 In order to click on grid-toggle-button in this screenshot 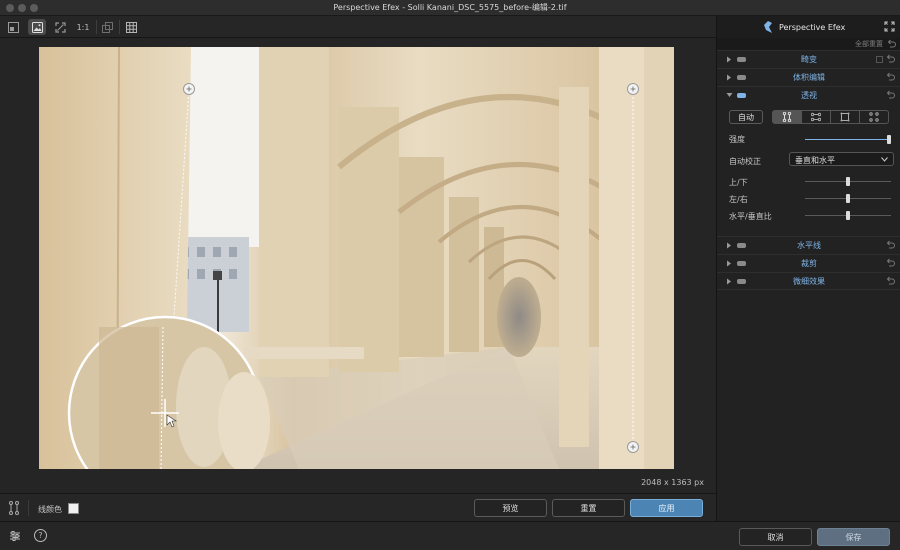, I will do `click(131, 27)`.